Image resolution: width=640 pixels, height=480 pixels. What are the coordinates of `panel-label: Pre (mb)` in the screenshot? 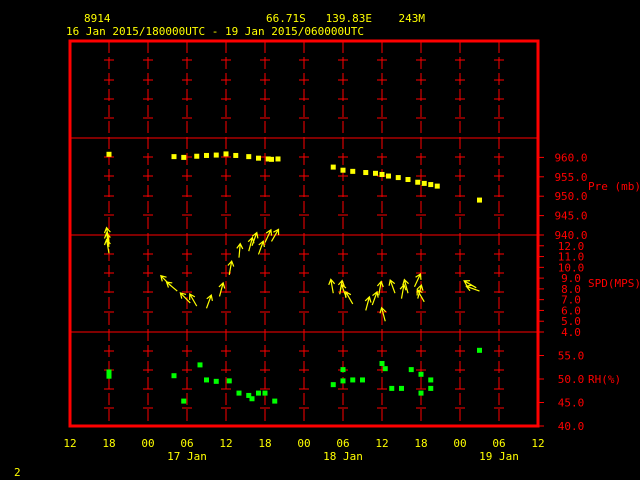 It's located at (614, 186).